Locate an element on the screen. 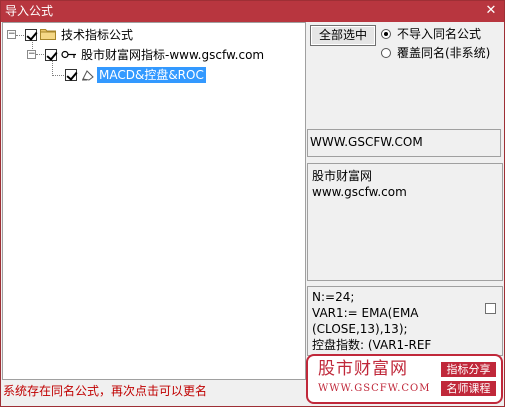 Image resolution: width=505 pixels, height=407 pixels. watermark-url: WWW.GSCFW.COM is located at coordinates (374, 388).